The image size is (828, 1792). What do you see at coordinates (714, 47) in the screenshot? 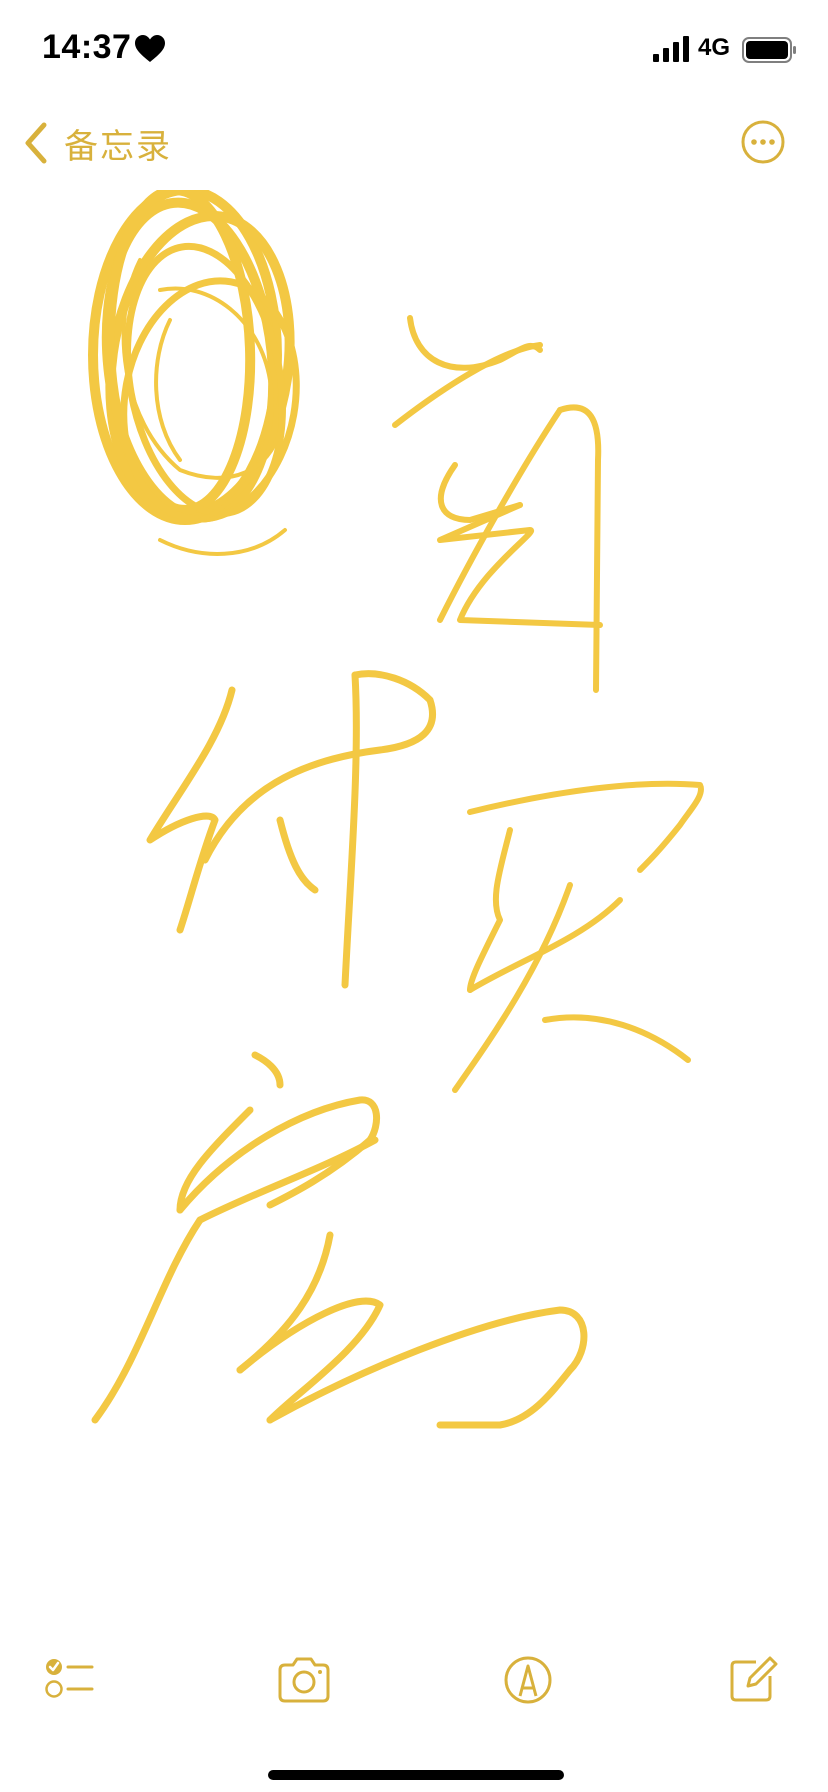
I see `network-type: 4G` at bounding box center [714, 47].